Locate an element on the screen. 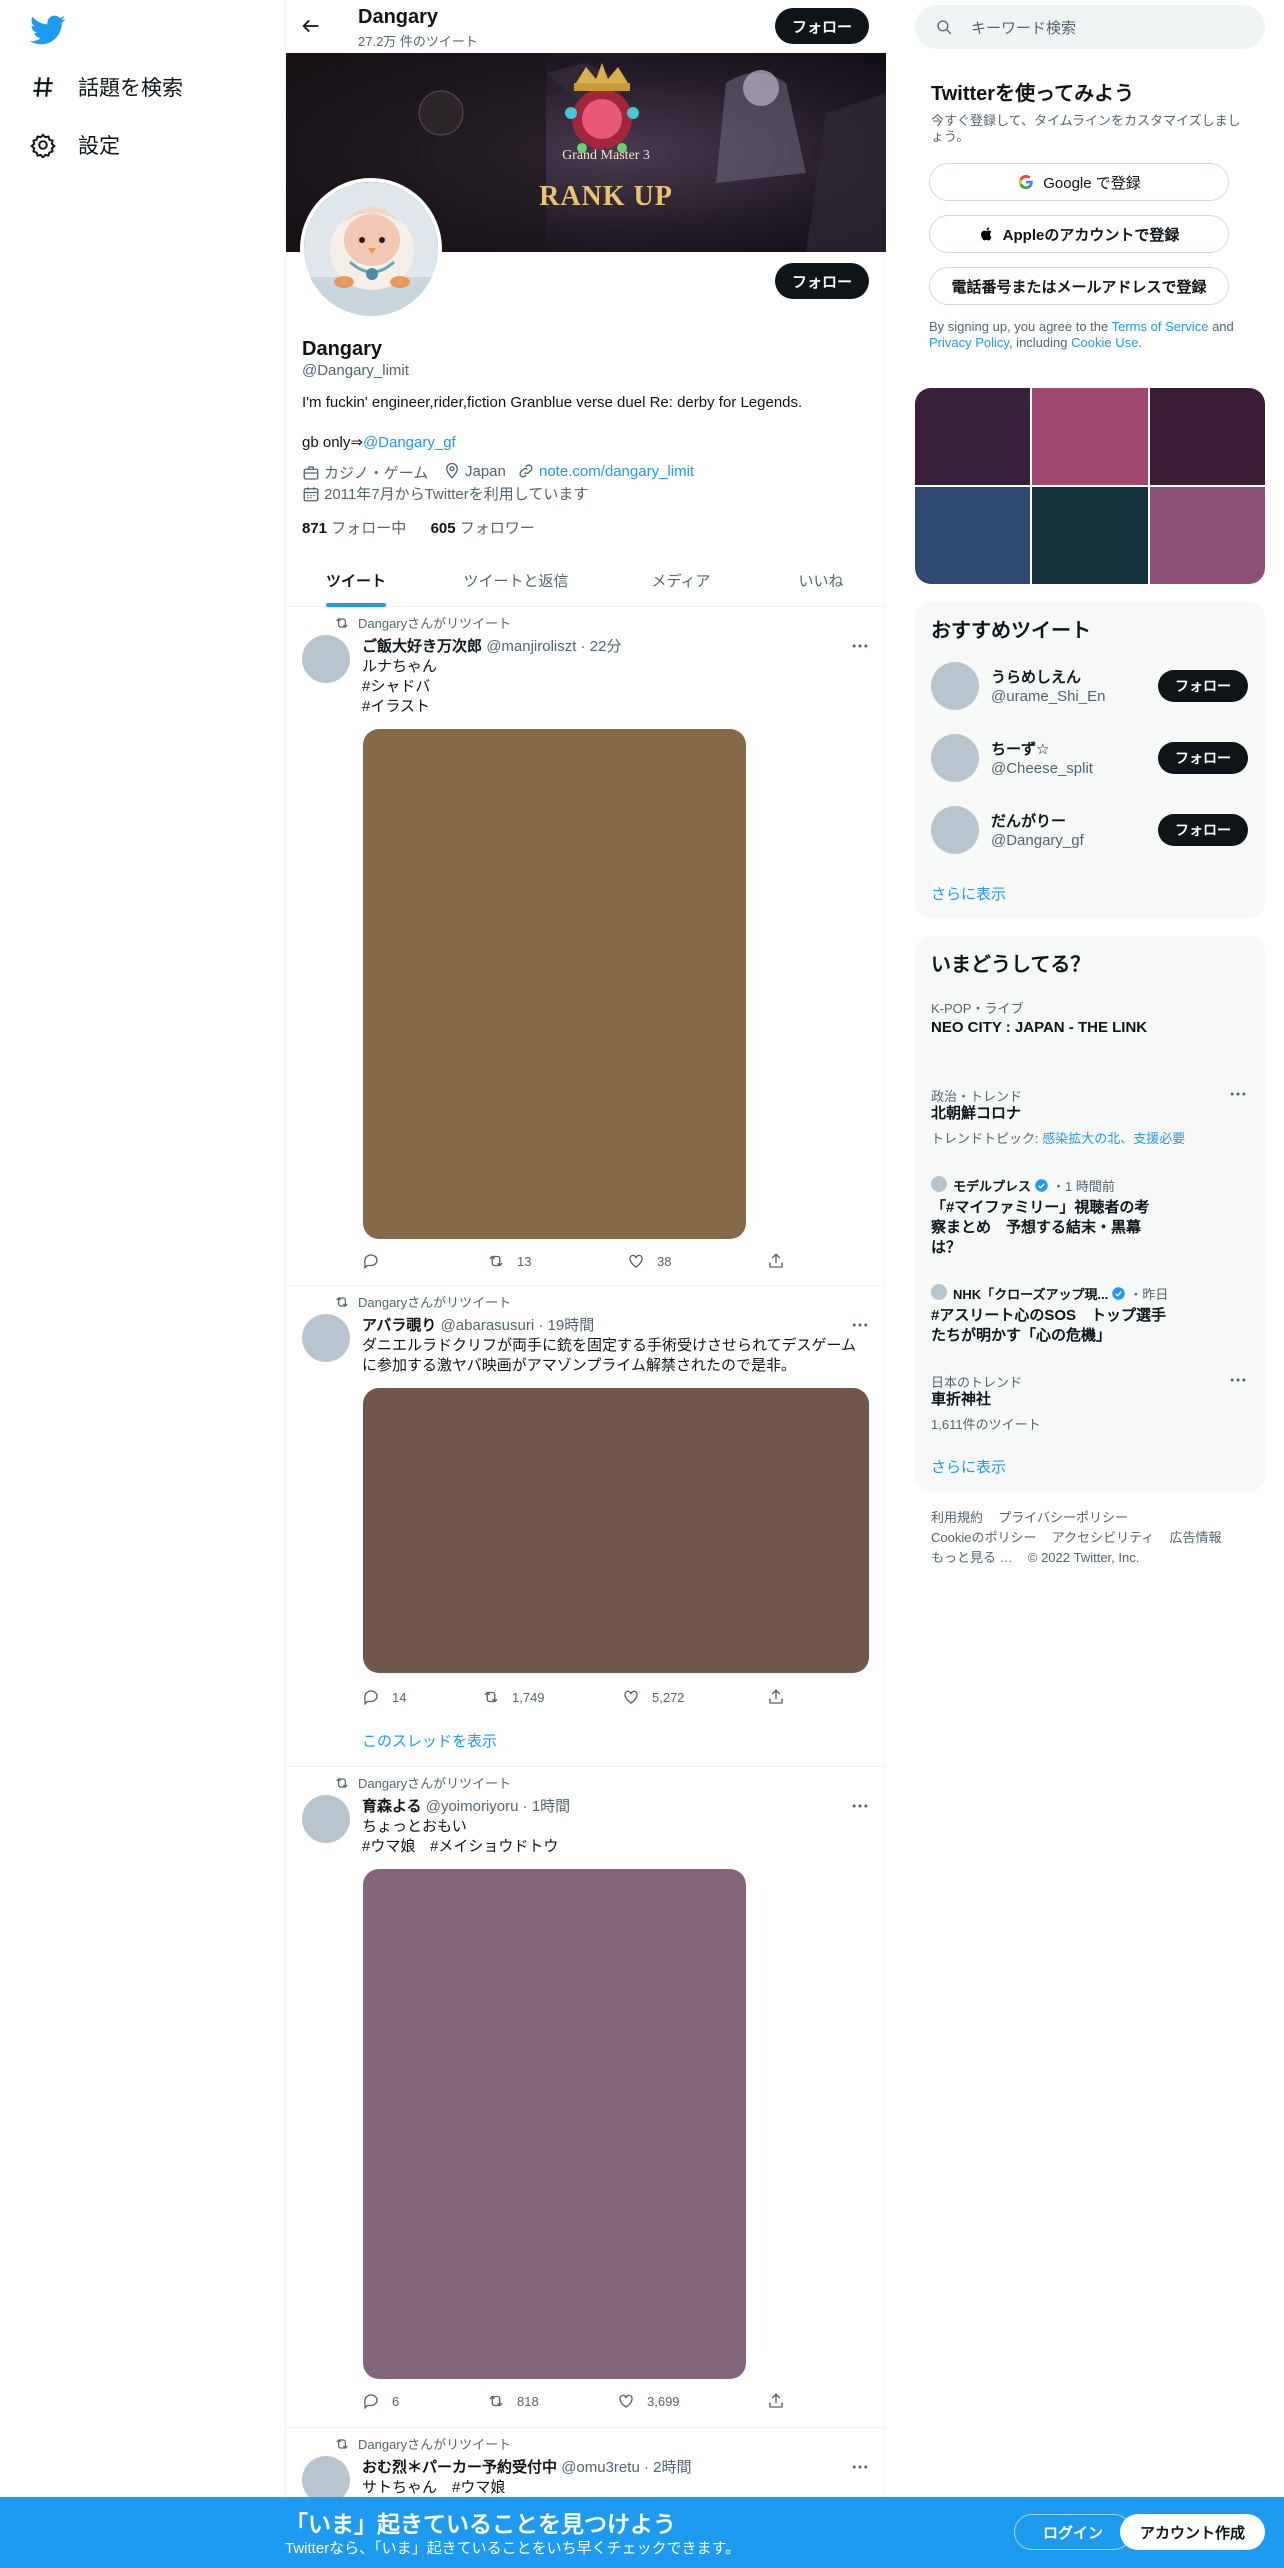 The image size is (1284, 2568). tab-tweets-and-replies: ツイートと返信 is located at coordinates (516, 580).